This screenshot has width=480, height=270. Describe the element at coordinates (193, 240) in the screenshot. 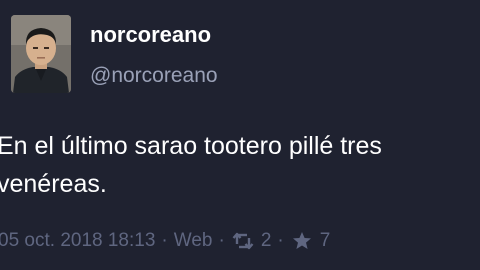

I see `application-name: Web` at that location.